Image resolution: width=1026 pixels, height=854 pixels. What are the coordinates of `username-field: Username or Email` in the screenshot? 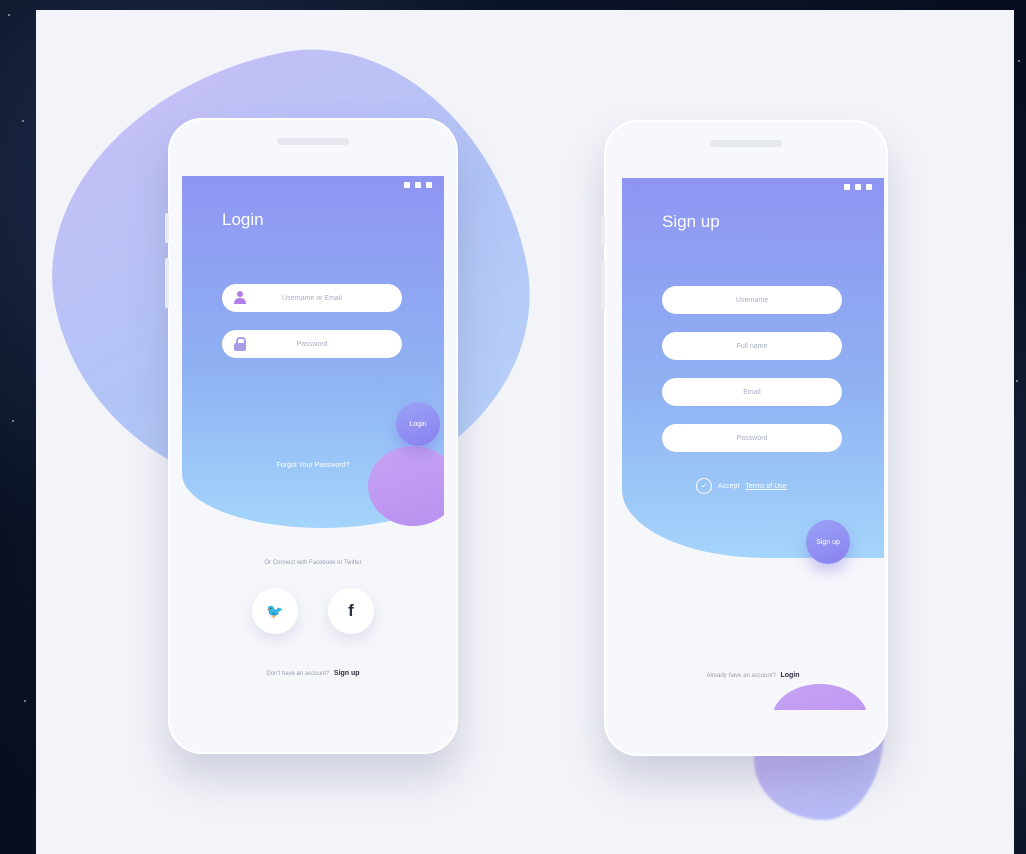 It's located at (312, 298).